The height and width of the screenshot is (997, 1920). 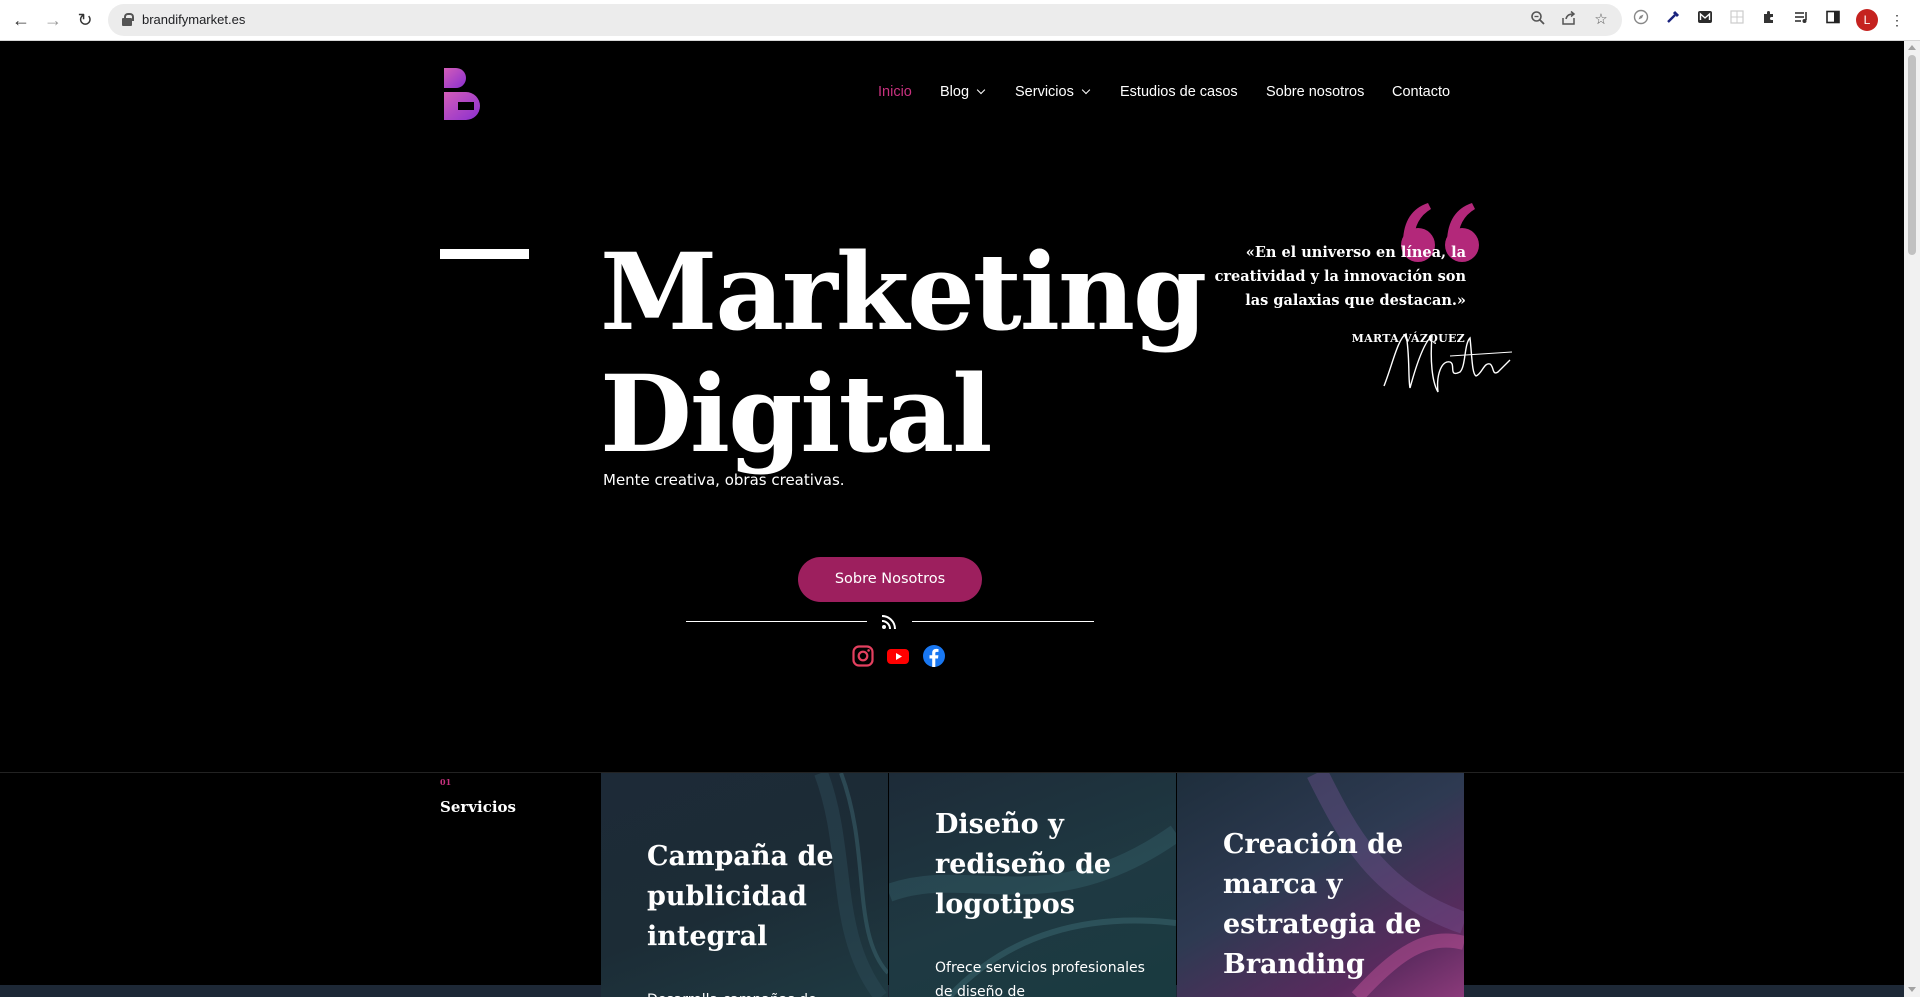 What do you see at coordinates (890, 579) in the screenshot?
I see `sobre-nosotros-button: Sobre Nosotros` at bounding box center [890, 579].